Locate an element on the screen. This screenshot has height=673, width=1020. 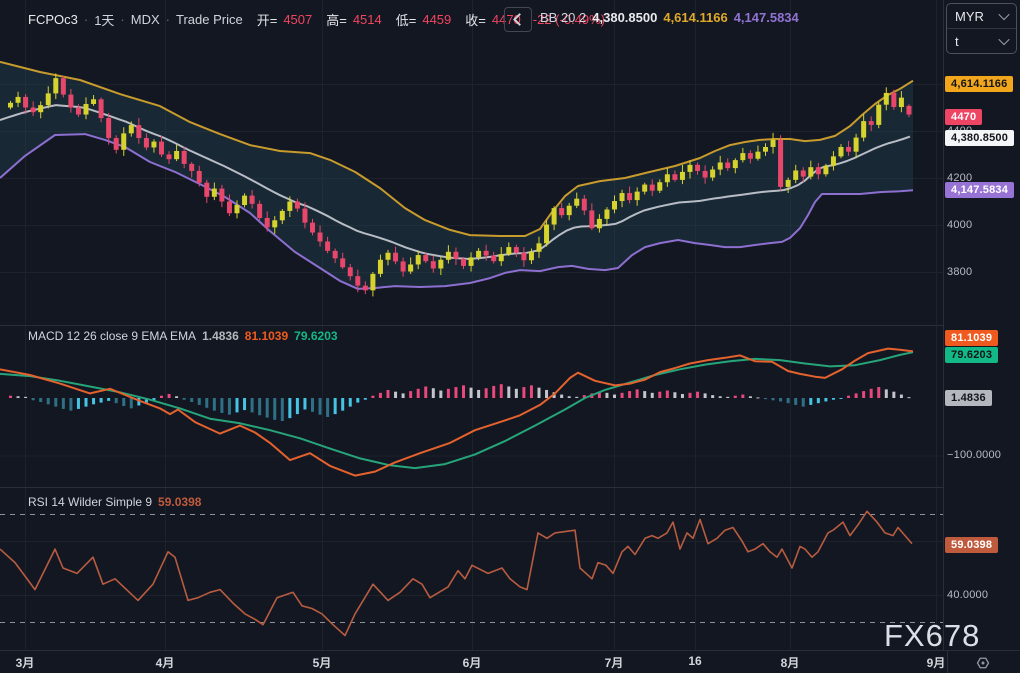
price-badge: 4,614.1166 is located at coordinates (979, 84).